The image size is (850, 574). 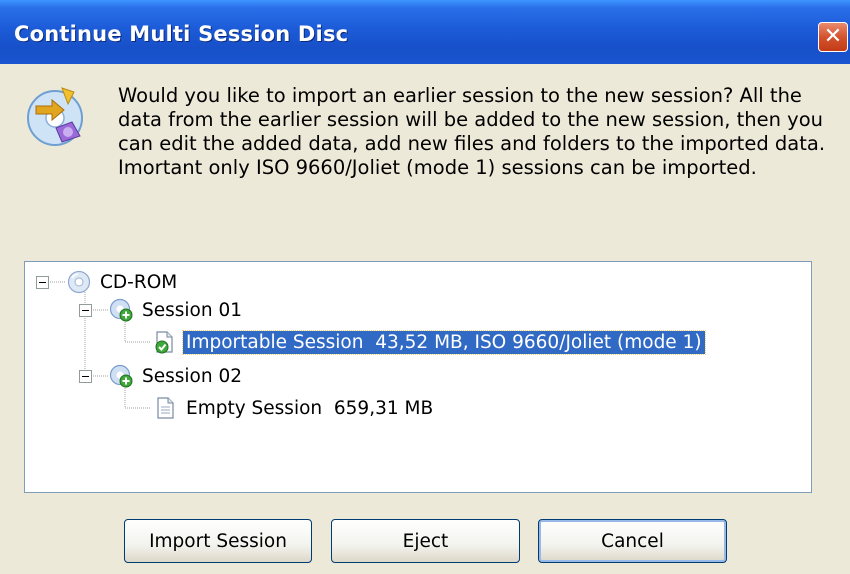 I want to click on tree-node-label: CD-ROM, so click(x=139, y=282).